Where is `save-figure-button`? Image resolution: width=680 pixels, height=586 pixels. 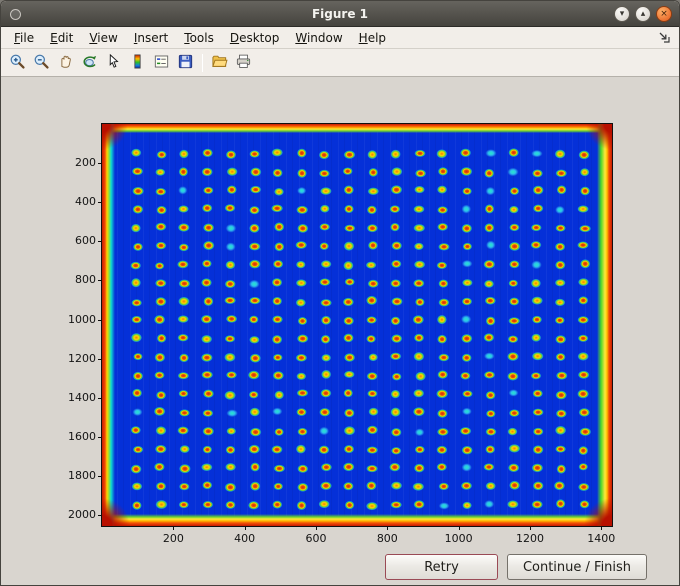 save-figure-button is located at coordinates (185, 62).